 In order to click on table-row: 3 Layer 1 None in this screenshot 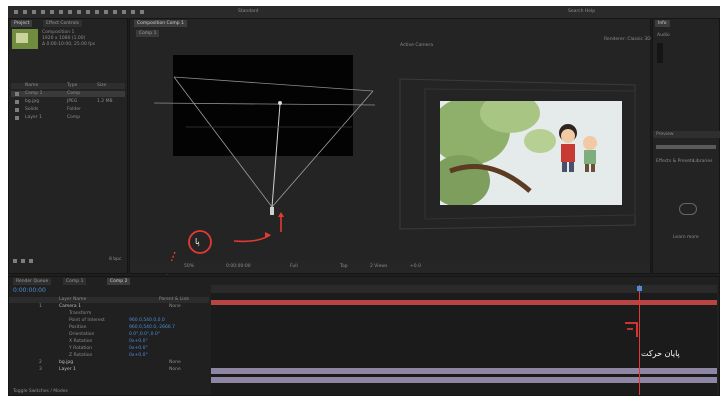, I will do `click(109, 370)`.